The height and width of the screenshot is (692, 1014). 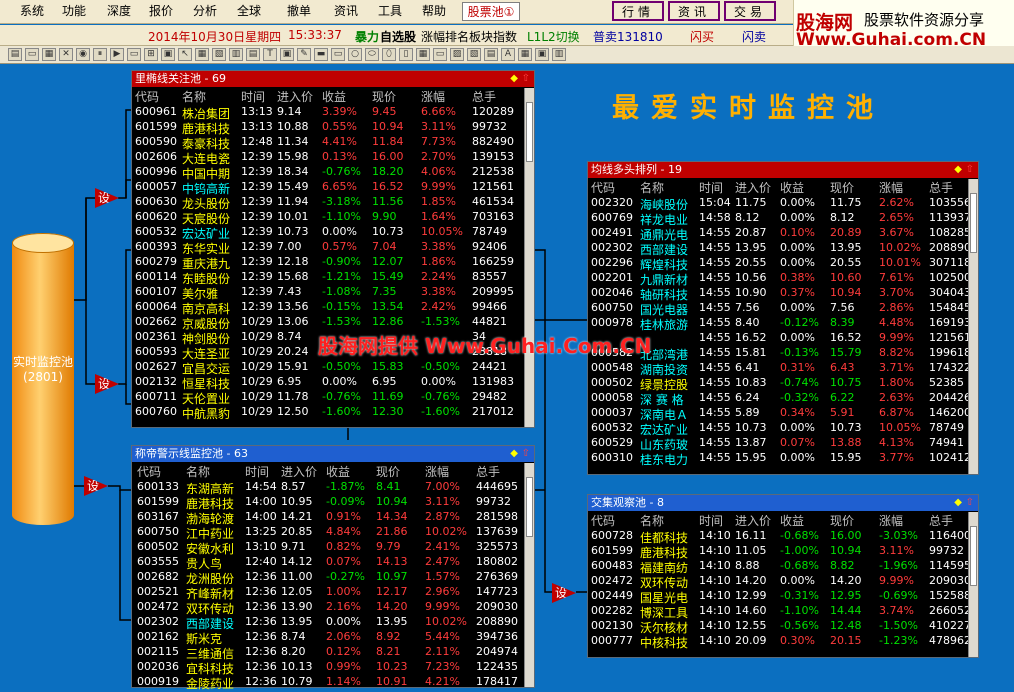 I want to click on cell-price: 14.34, so click(x=392, y=516).